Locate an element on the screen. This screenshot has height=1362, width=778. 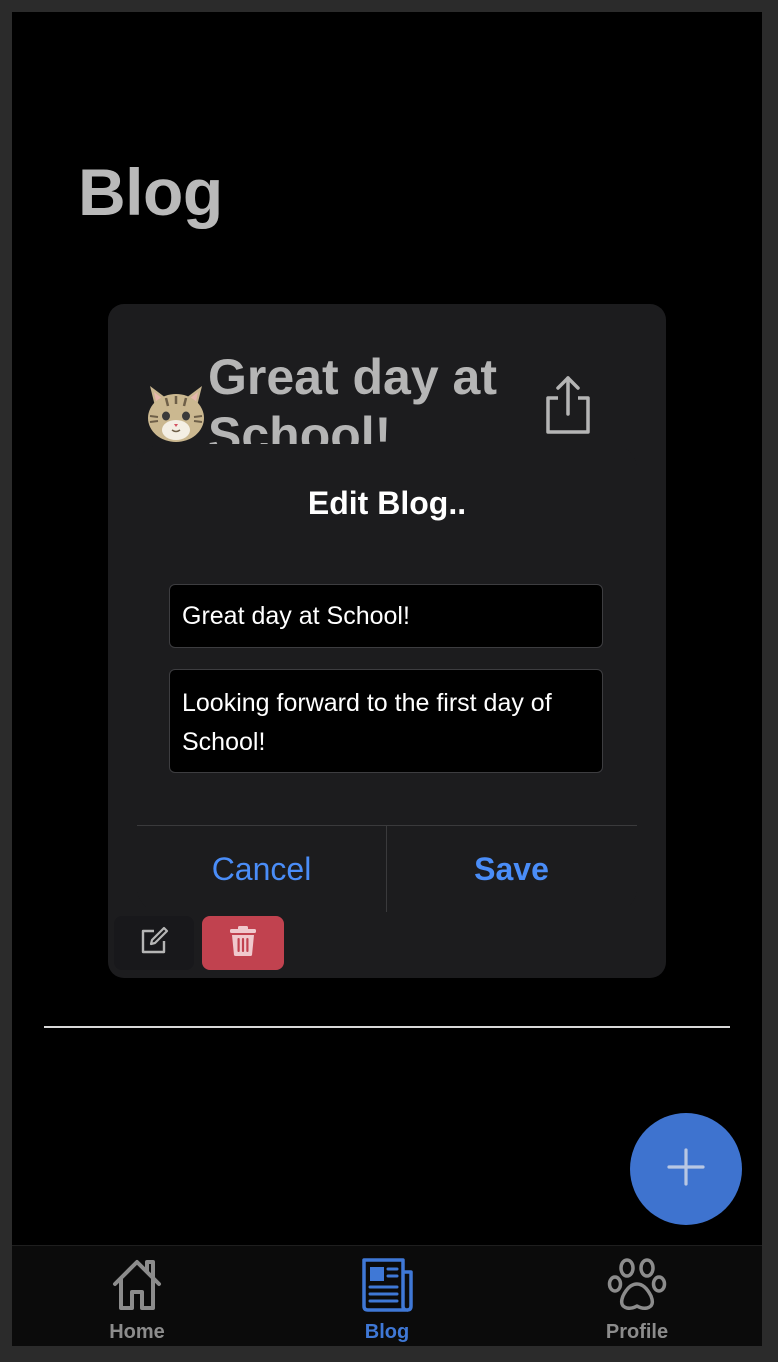
tab-profile-label: Profile is located at coordinates (637, 1332).